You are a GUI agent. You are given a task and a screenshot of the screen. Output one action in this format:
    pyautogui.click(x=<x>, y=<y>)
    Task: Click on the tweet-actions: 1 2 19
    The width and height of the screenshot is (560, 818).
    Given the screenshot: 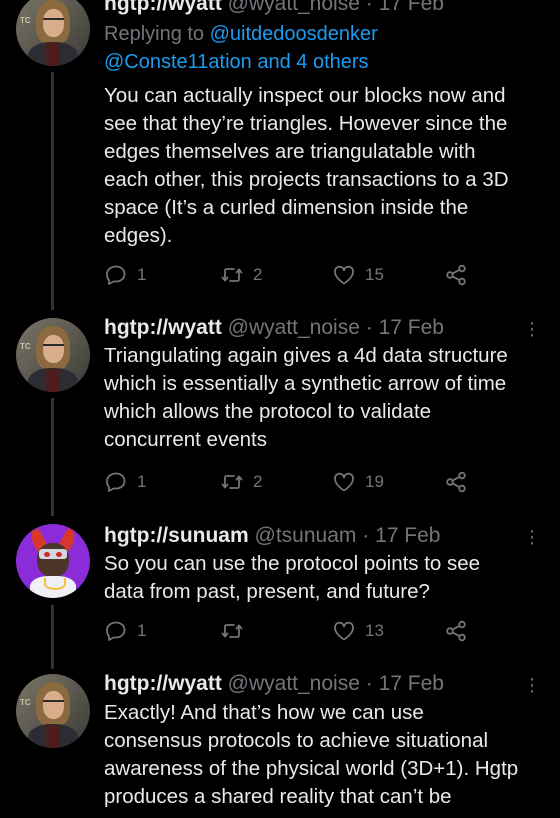 What is the action you would take?
    pyautogui.click(x=294, y=482)
    